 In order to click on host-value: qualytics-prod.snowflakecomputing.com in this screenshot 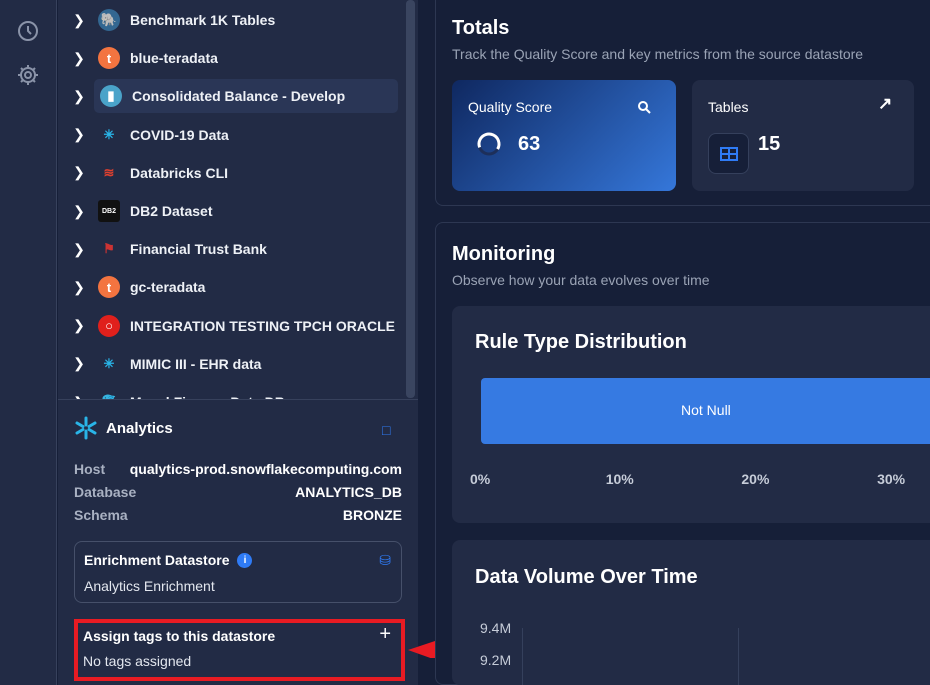, I will do `click(265, 469)`.